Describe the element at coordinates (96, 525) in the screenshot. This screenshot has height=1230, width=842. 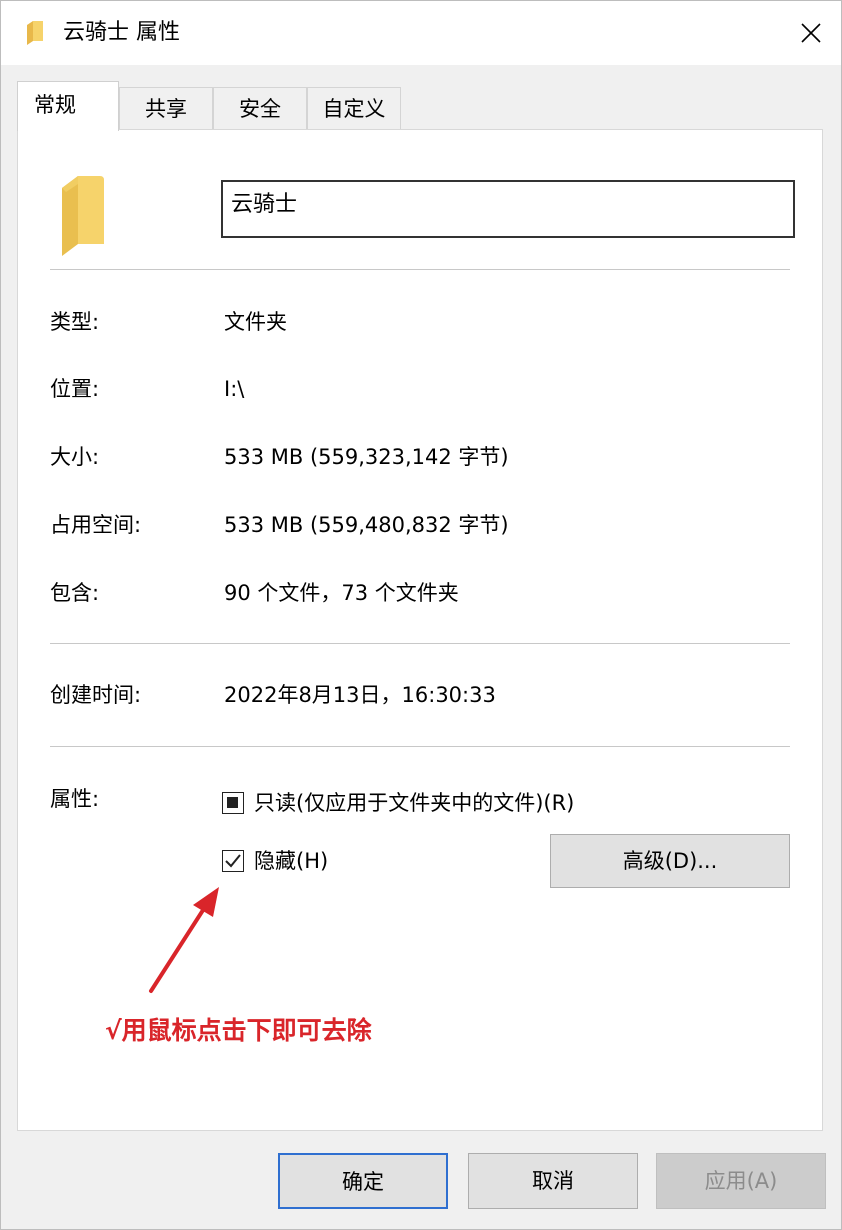
I see `size-on-disk-label: 占用空间:` at that location.